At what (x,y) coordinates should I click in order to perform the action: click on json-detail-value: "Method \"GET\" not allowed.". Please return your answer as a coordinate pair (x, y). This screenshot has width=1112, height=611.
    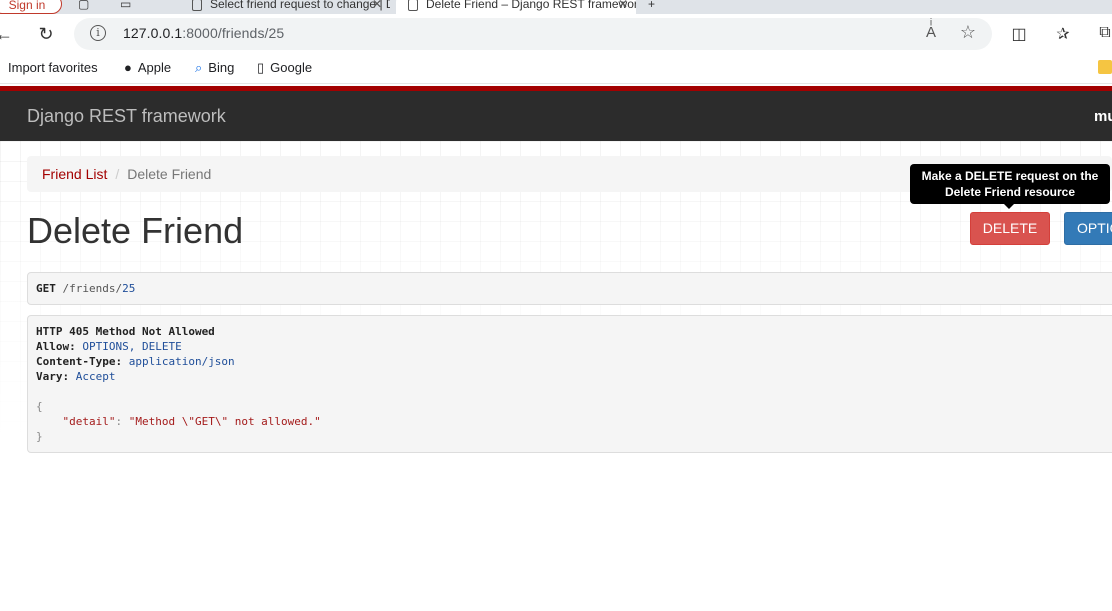
    Looking at the image, I should click on (224, 421).